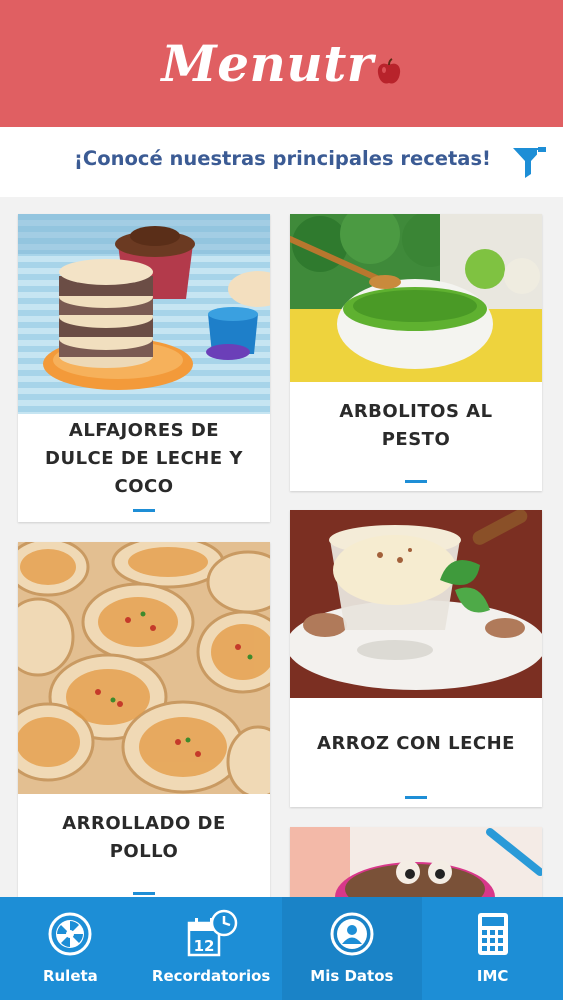  I want to click on nav-label: IMC, so click(492, 976).